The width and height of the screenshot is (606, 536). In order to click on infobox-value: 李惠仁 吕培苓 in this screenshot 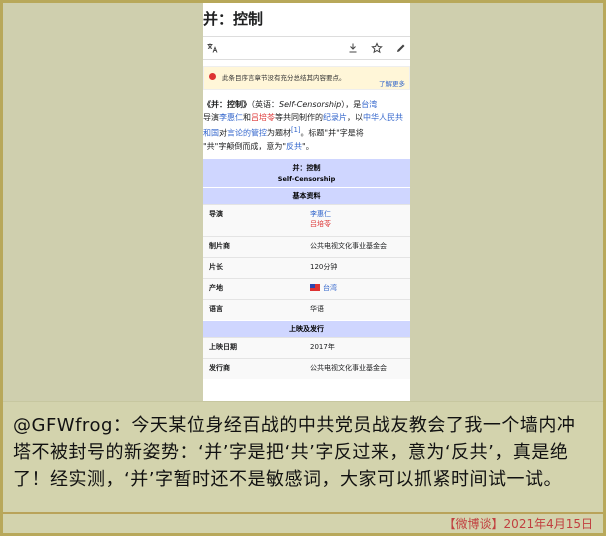, I will do `click(357, 220)`.